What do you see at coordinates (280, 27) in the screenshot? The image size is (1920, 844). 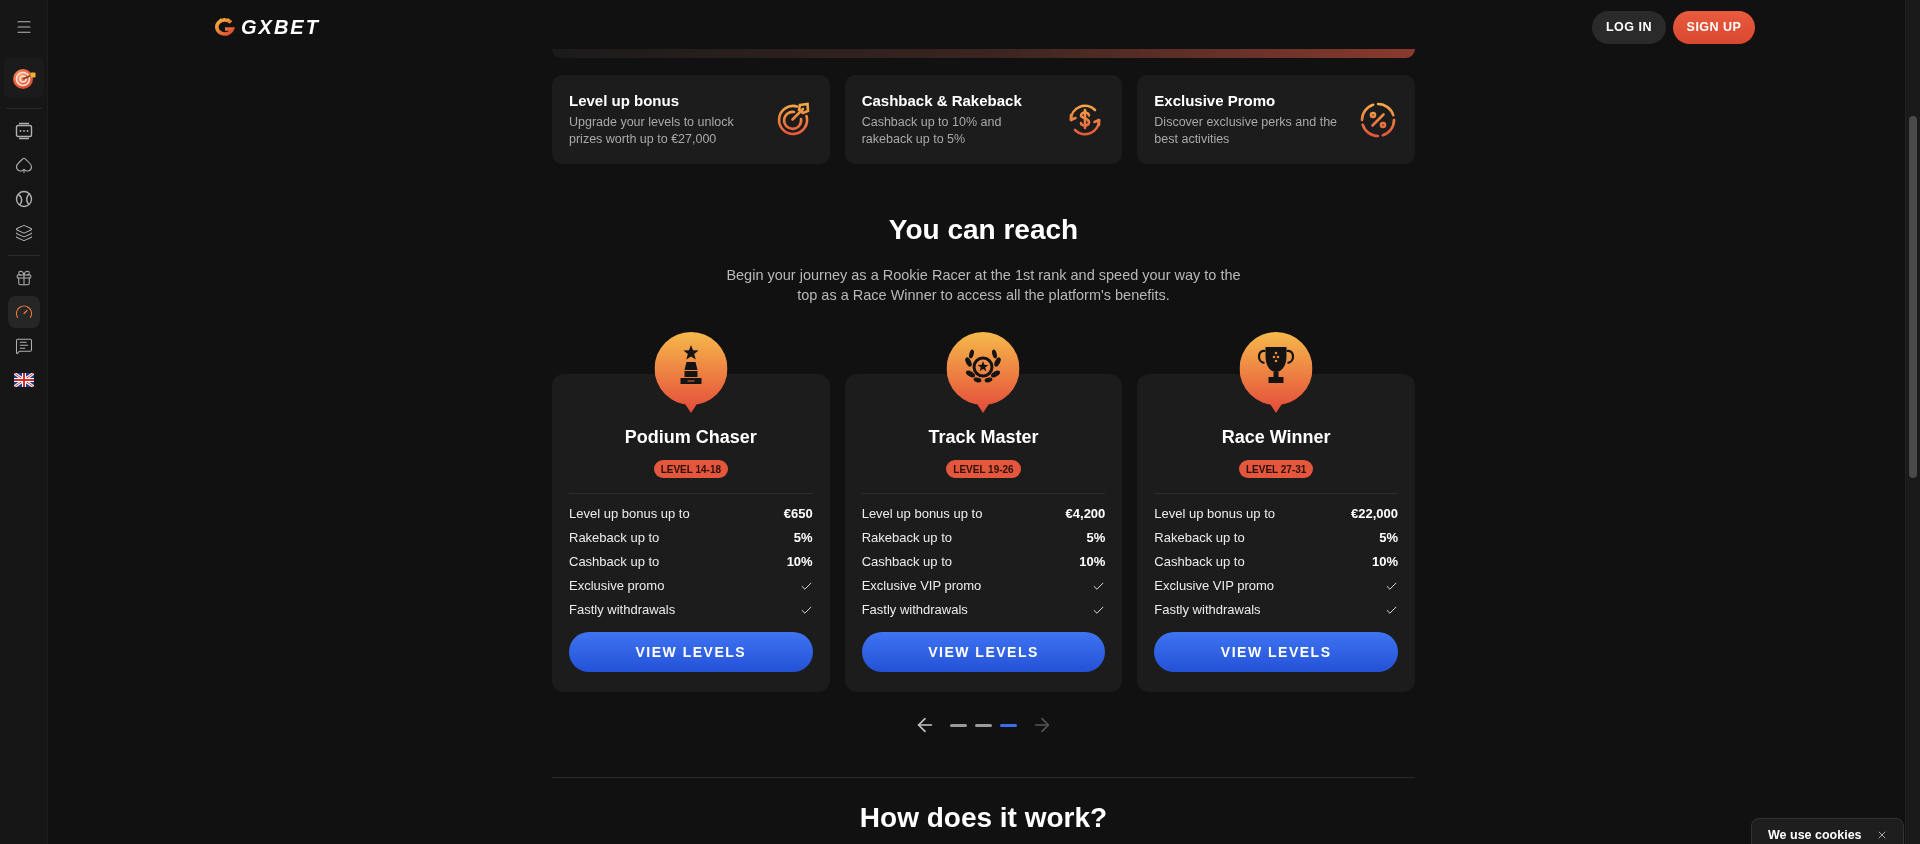 I see `logo-text: GXBET` at bounding box center [280, 27].